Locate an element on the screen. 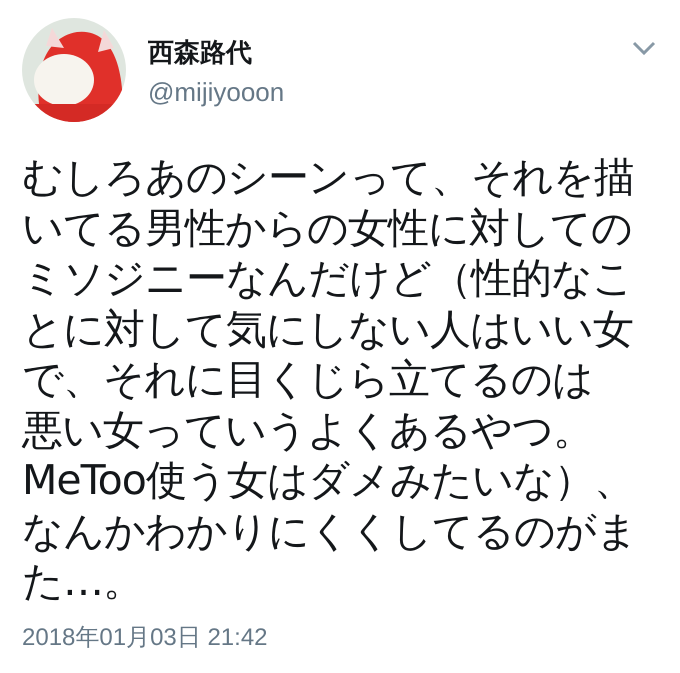  display-name: 西森路代 is located at coordinates (200, 52).